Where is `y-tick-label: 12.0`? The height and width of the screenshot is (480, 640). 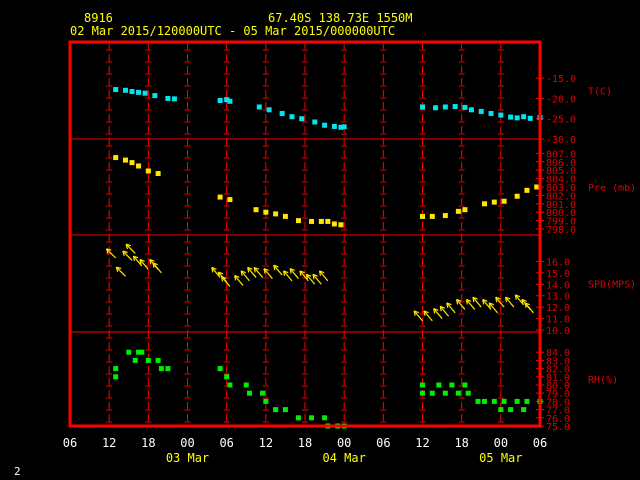
y-tick-label: 12.0 is located at coordinates (558, 308).